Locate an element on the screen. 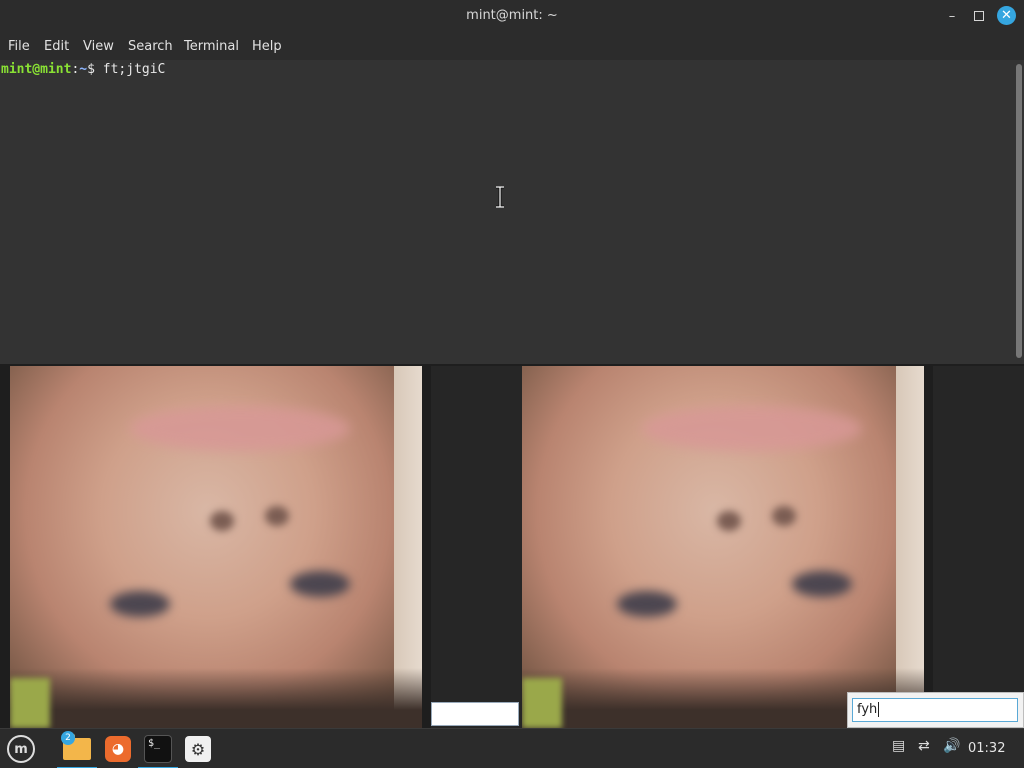 This screenshot has height=768, width=1024. minimize-icon: – is located at coordinates (952, 16).